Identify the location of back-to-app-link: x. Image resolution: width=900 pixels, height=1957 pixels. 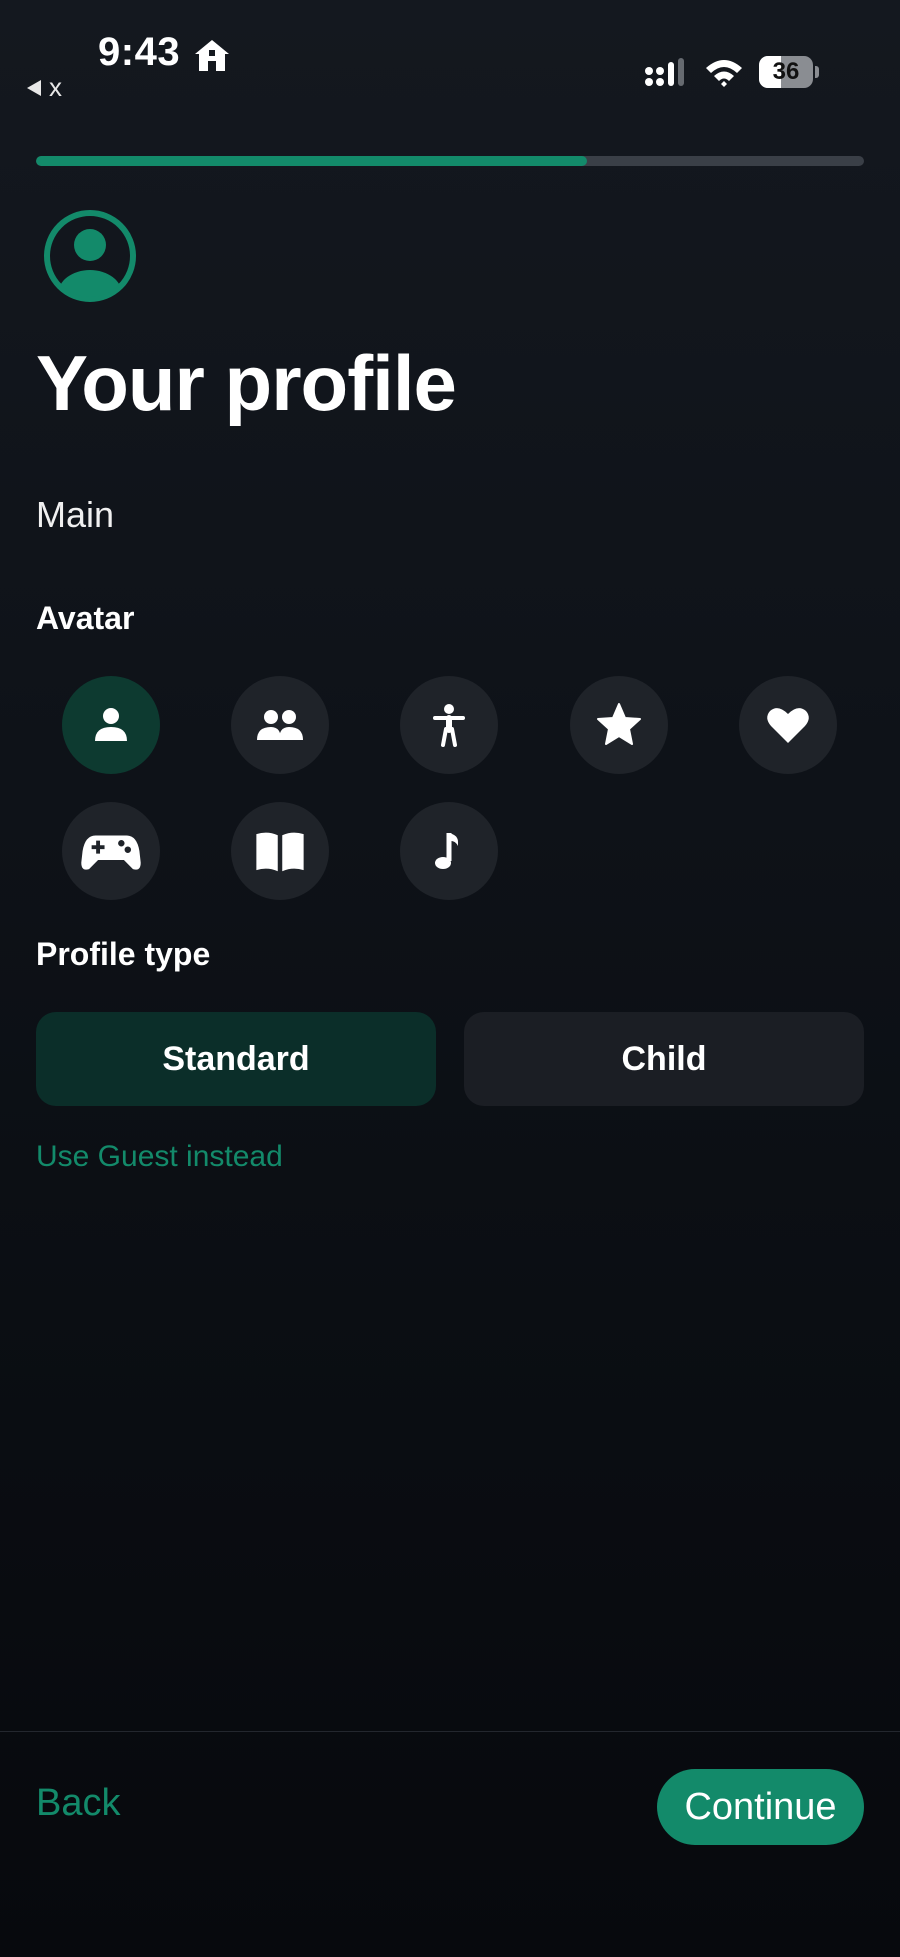
(44, 87).